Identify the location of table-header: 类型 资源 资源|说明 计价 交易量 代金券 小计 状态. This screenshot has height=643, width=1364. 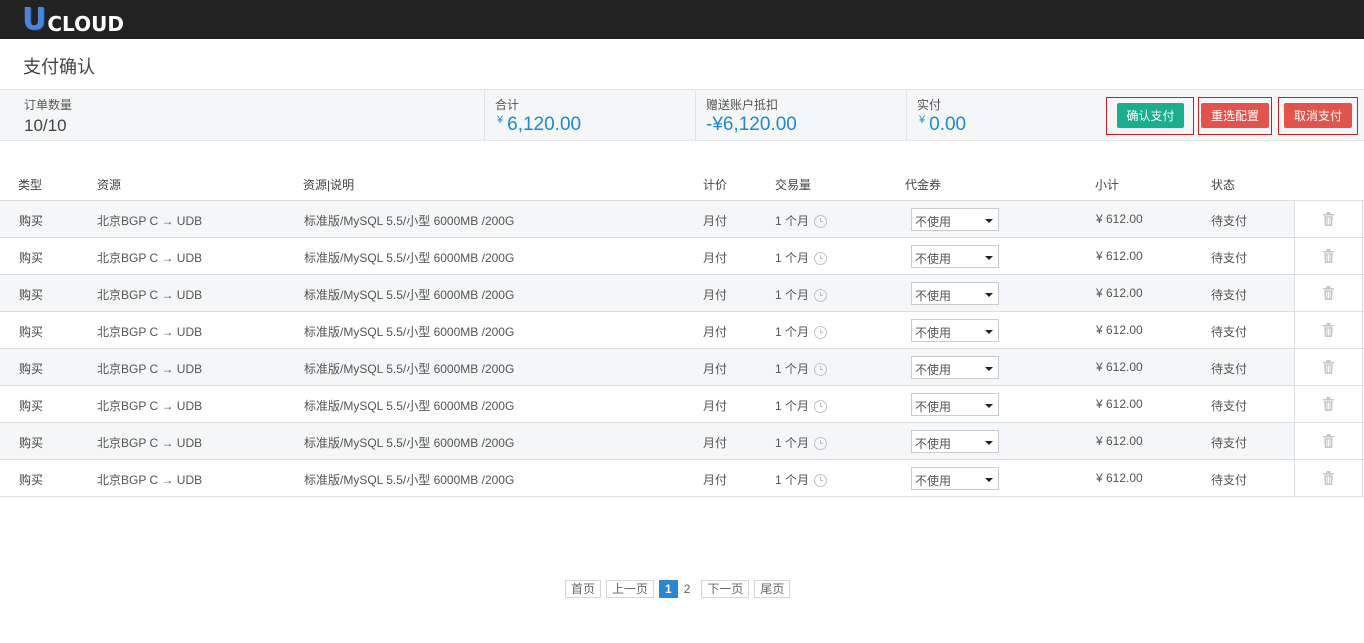
(682, 186).